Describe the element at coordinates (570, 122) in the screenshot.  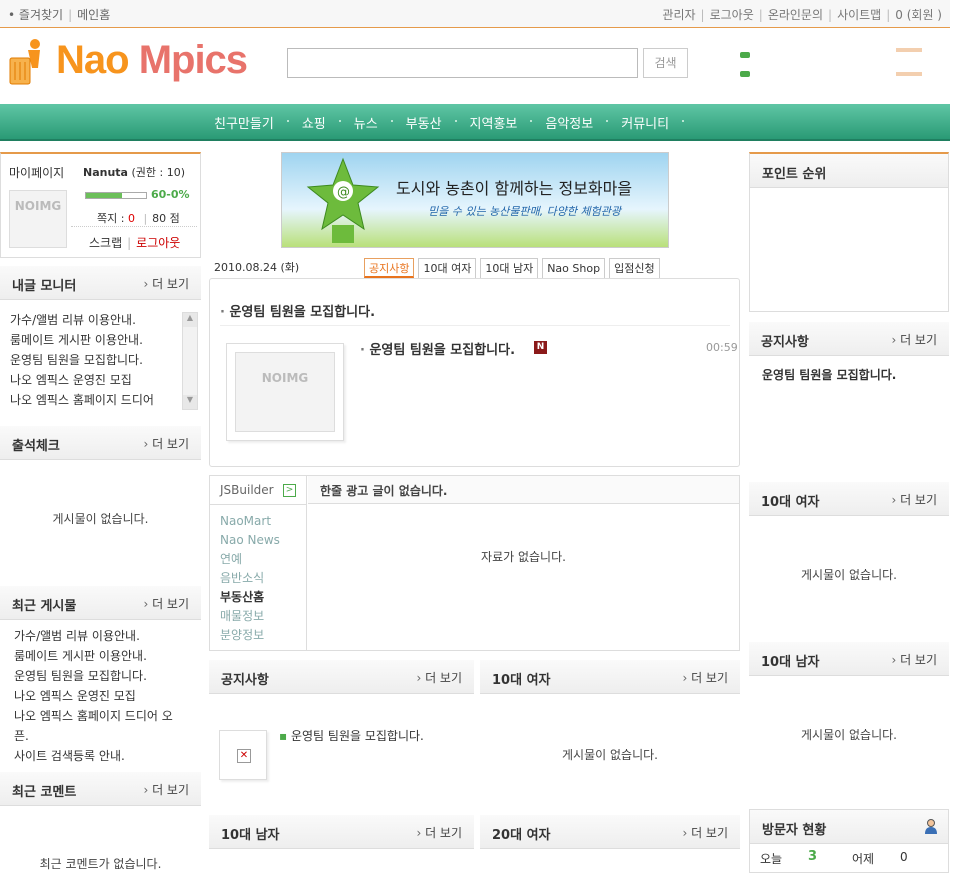
I see `nav-item: 음악정보` at that location.